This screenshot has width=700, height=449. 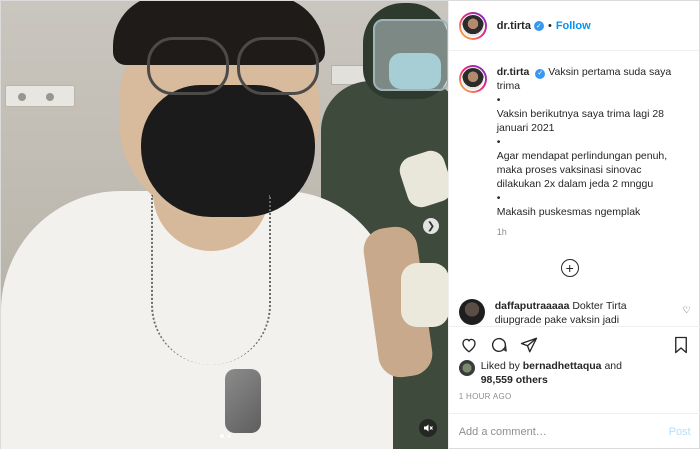 I want to click on carousel-dot-active, so click(x=221, y=436).